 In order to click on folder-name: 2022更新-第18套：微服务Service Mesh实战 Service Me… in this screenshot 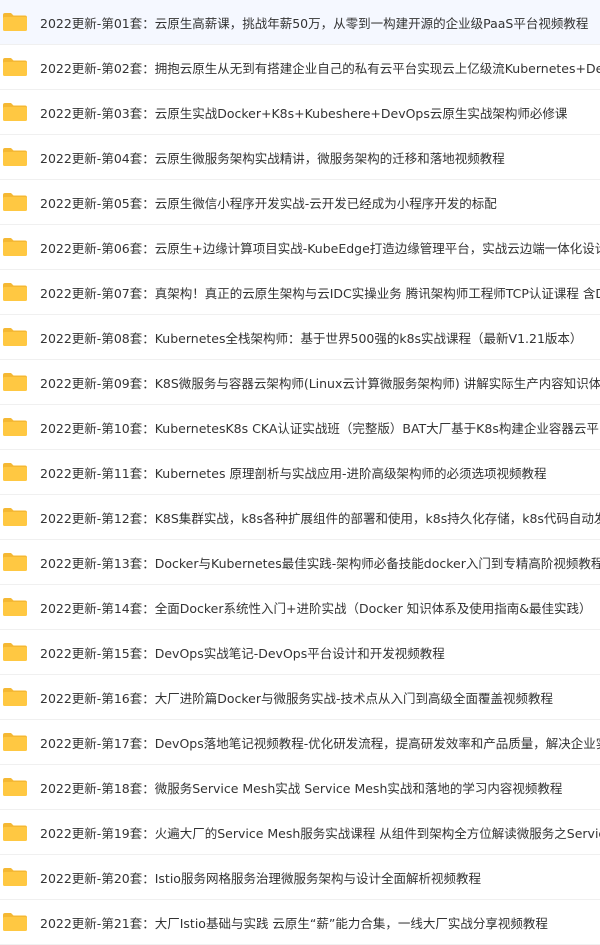, I will do `click(301, 788)`.